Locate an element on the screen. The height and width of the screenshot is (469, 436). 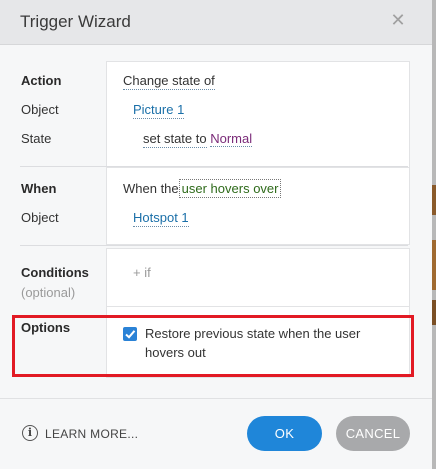
dialog-title: Trigger Wizard is located at coordinates (75, 21).